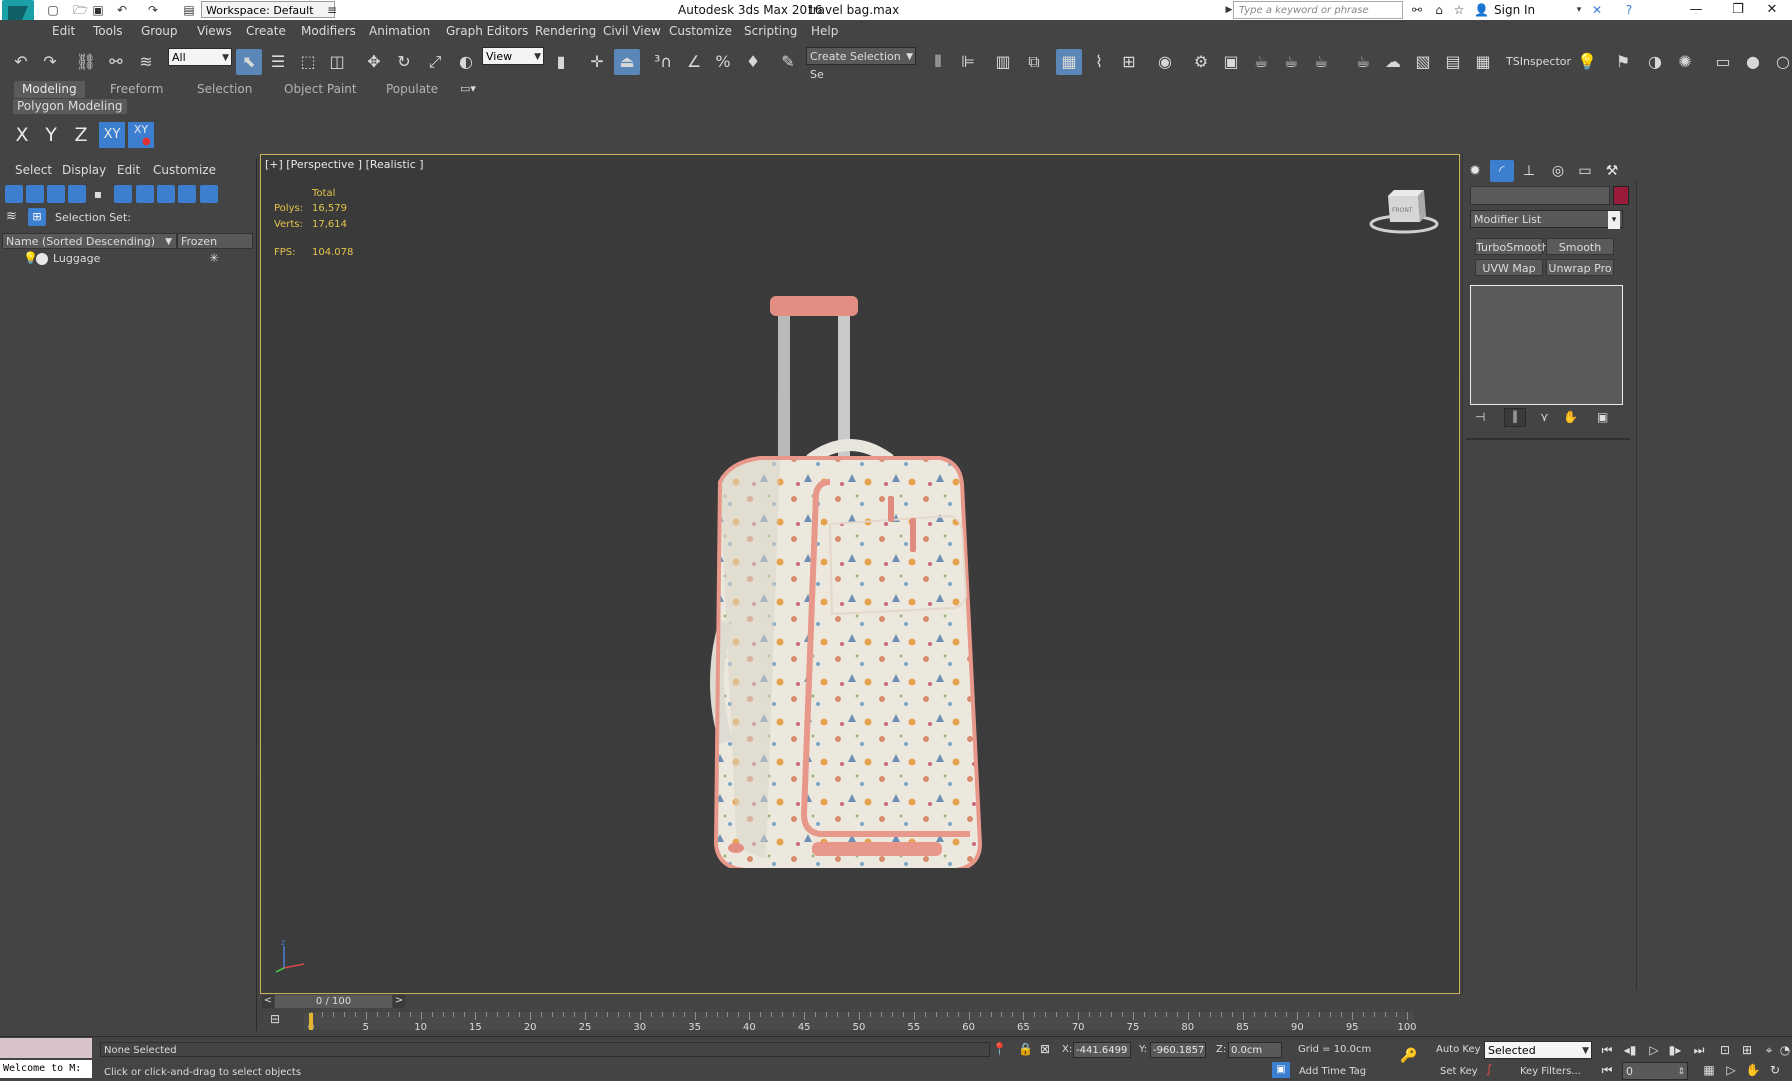 This screenshot has width=1792, height=1081. I want to click on menu-views: Views, so click(214, 31).